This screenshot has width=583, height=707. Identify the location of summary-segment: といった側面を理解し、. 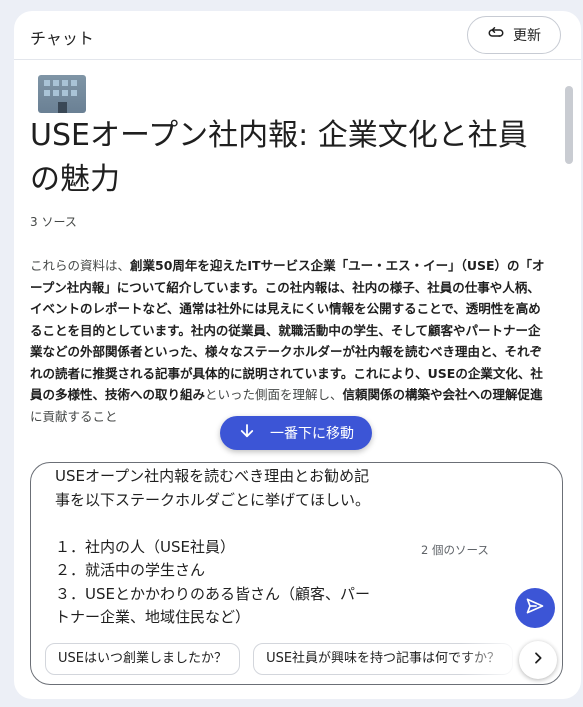
(274, 394).